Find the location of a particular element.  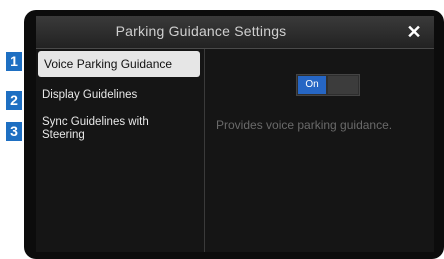

title-bar: Parking Guidance Settings ✕ is located at coordinates (235, 32).